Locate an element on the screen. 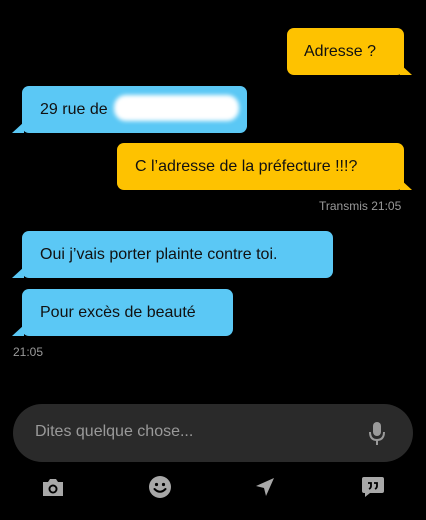  location-arrow-icon is located at coordinates (265, 489).